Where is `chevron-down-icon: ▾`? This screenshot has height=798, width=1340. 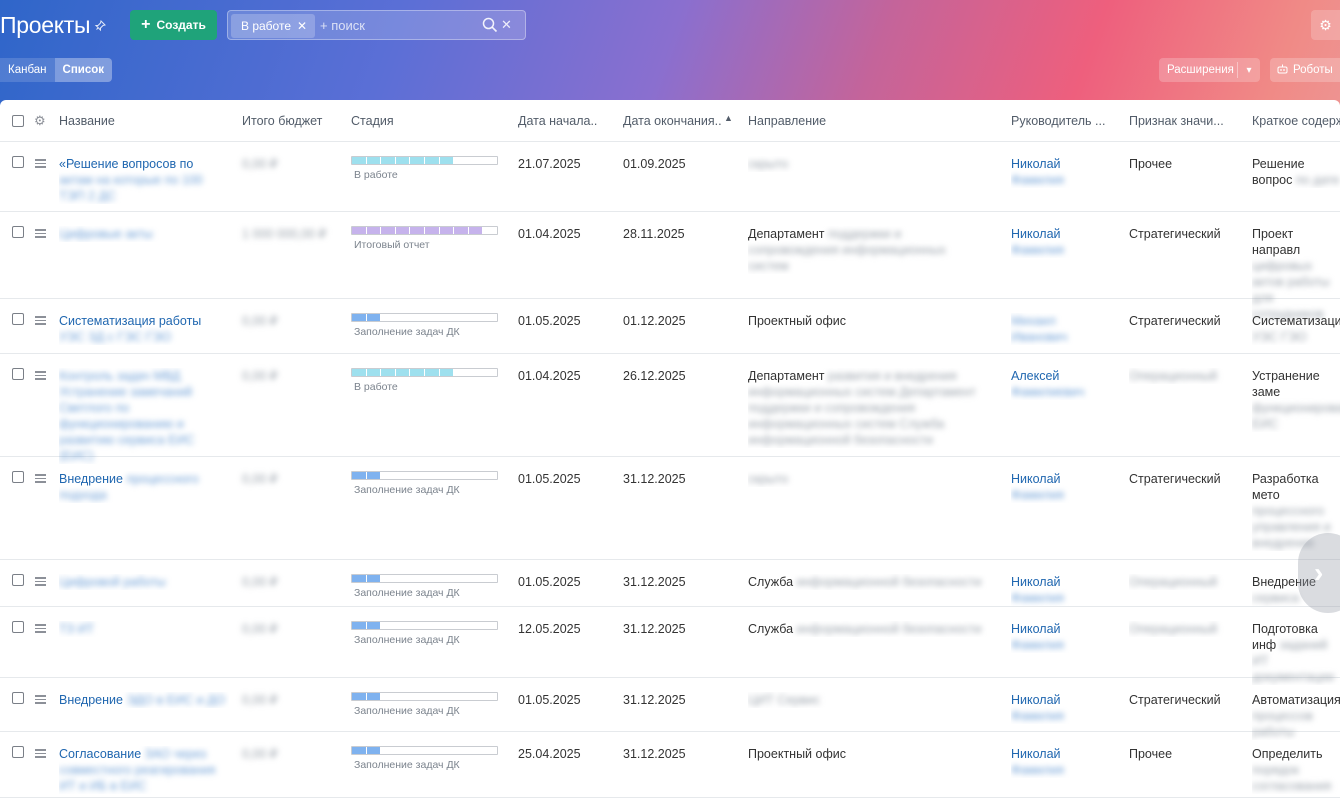
chevron-down-icon: ▾ is located at coordinates (1249, 70).